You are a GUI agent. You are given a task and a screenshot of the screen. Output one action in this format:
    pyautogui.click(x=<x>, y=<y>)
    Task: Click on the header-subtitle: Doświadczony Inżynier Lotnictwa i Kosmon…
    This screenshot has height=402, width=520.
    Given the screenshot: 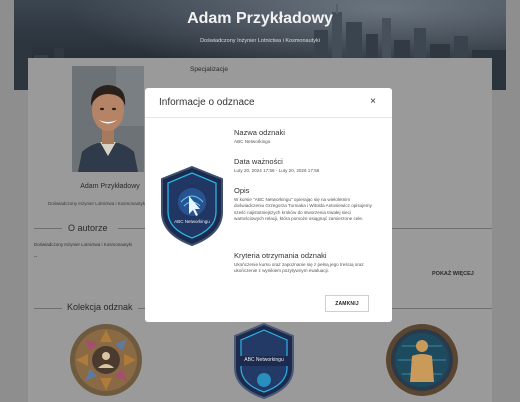 What is the action you would take?
    pyautogui.click(x=260, y=41)
    